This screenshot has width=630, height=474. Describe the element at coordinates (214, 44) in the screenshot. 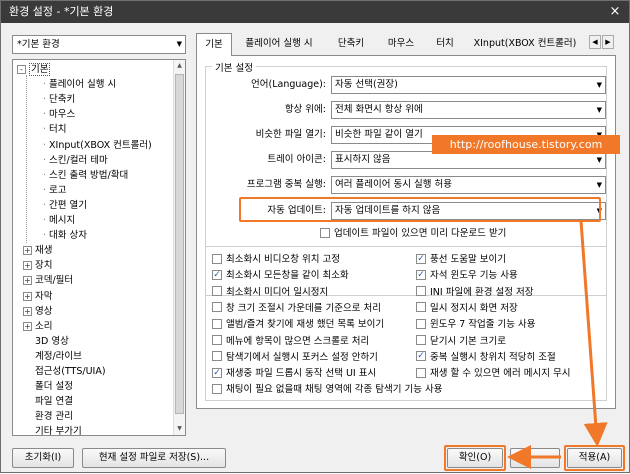

I see `tab-basic: 기본` at that location.